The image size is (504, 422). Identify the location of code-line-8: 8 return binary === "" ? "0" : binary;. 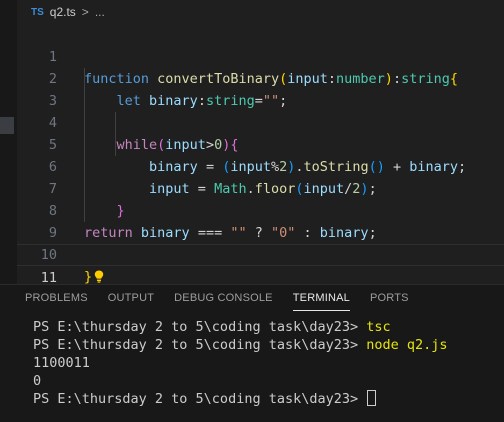
(260, 209).